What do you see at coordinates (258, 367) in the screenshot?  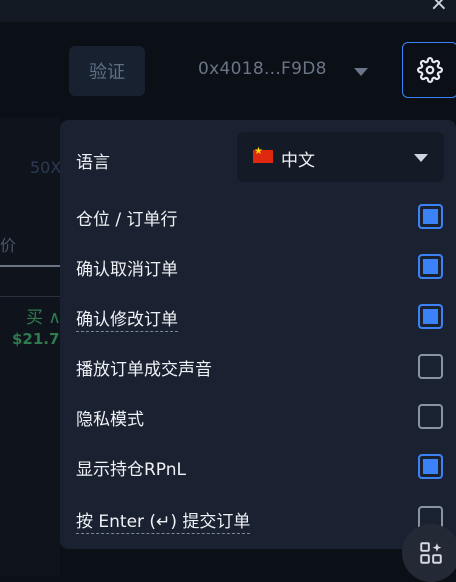 I see `option-fill-sound: 播放订单成交声音` at bounding box center [258, 367].